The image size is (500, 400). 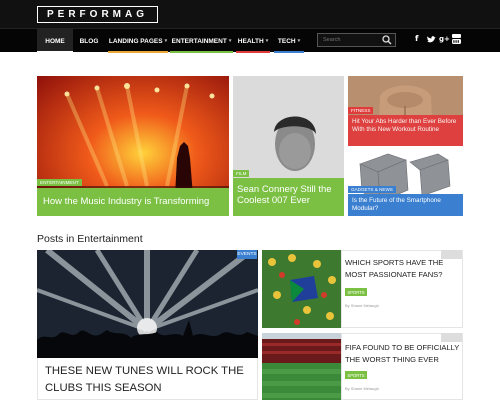 What do you see at coordinates (416, 39) in the screenshot?
I see `facebook-icon: f` at bounding box center [416, 39].